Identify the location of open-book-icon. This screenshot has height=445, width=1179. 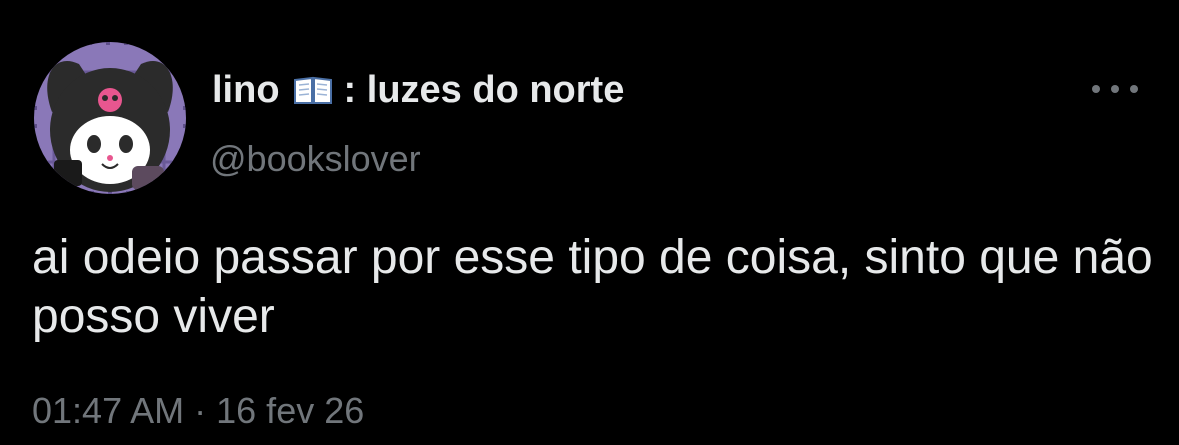
(313, 90).